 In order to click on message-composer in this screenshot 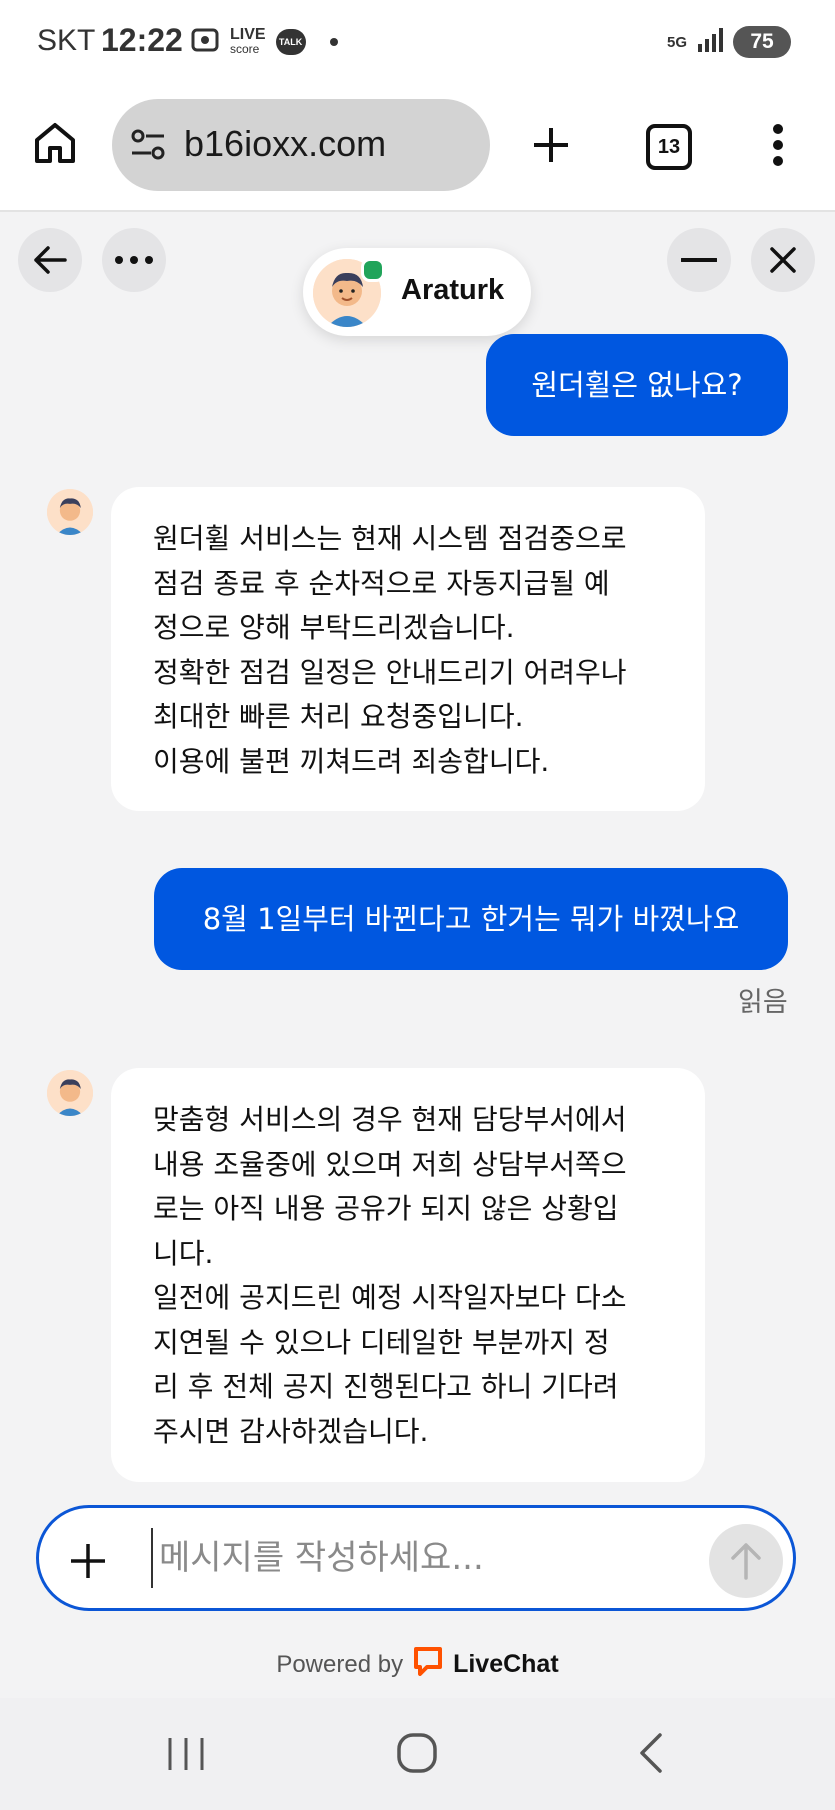, I will do `click(416, 1558)`.